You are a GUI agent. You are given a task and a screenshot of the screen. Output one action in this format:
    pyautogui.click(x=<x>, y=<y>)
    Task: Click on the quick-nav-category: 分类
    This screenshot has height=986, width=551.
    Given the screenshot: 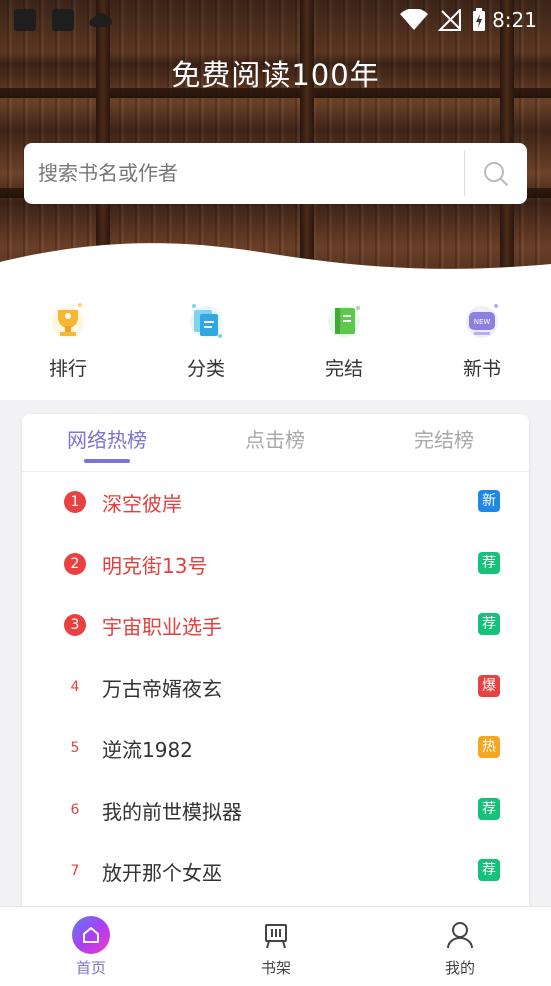 What is the action you would take?
    pyautogui.click(x=206, y=335)
    